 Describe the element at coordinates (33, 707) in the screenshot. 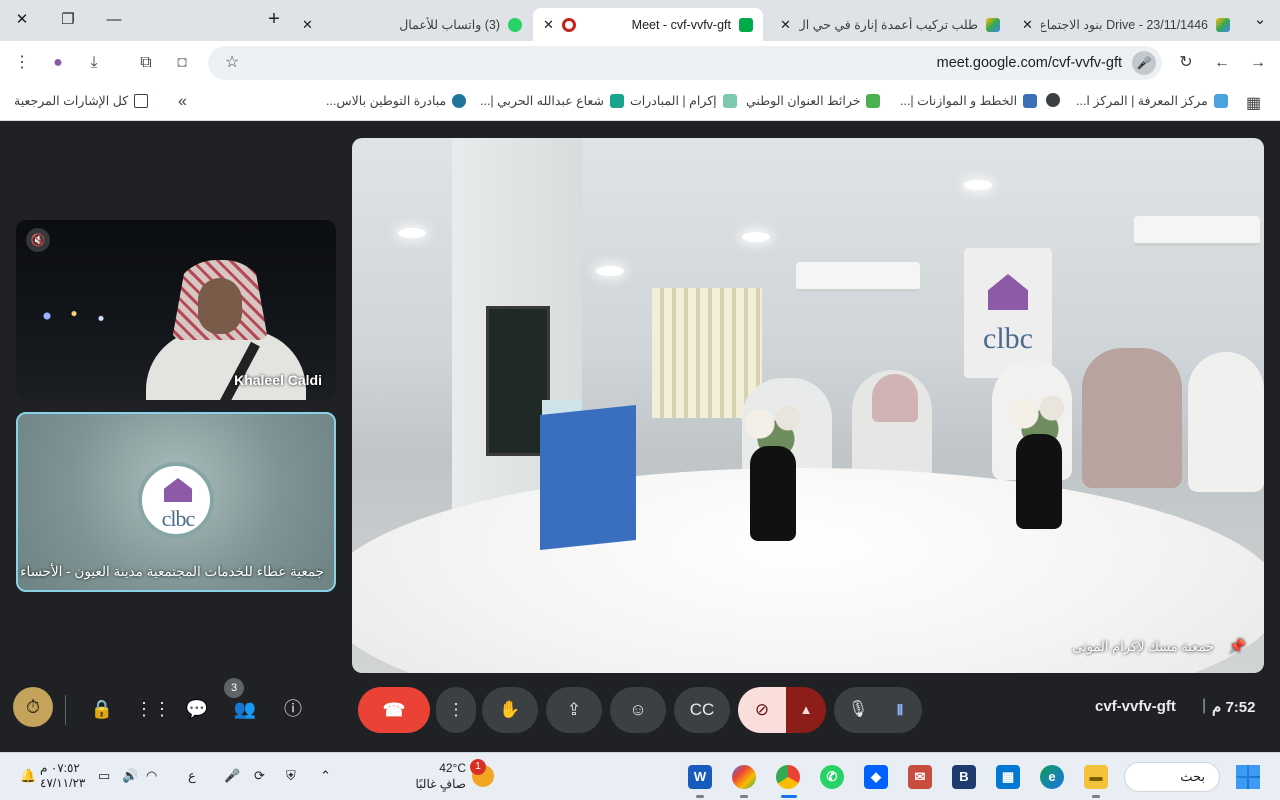

I see `timer-icon: ⏱` at that location.